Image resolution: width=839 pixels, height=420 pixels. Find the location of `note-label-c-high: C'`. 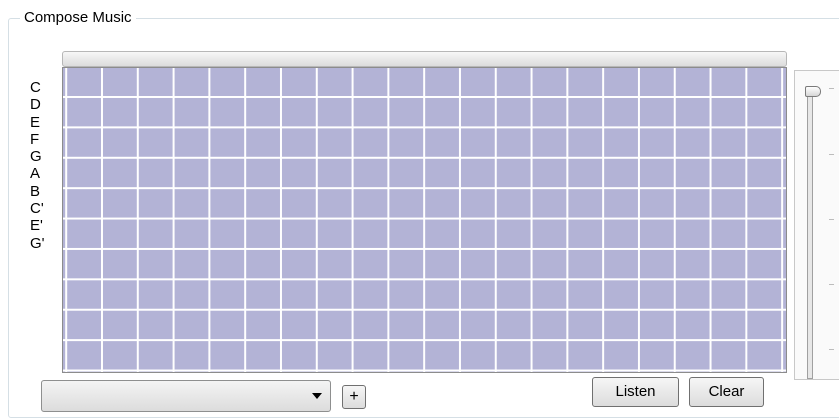

note-label-c-high: C' is located at coordinates (37, 209).